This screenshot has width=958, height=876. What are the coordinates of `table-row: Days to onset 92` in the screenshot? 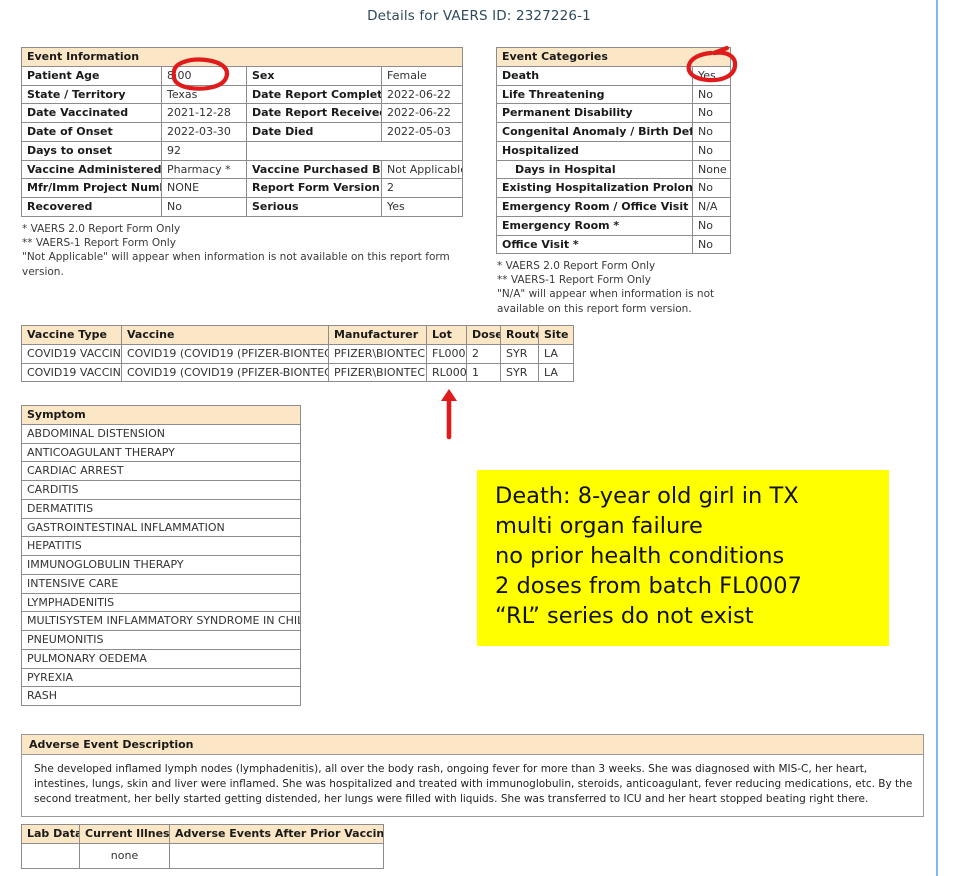 It's located at (242, 150).